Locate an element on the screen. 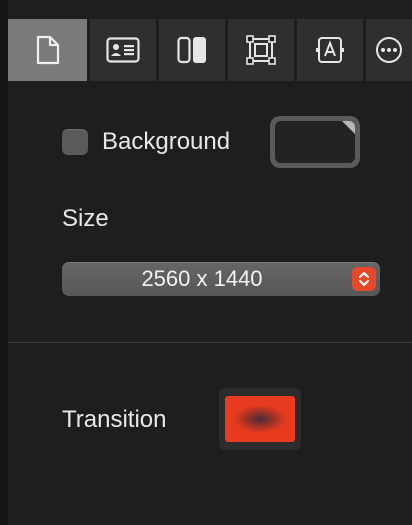  window-edge is located at coordinates (4, 262).